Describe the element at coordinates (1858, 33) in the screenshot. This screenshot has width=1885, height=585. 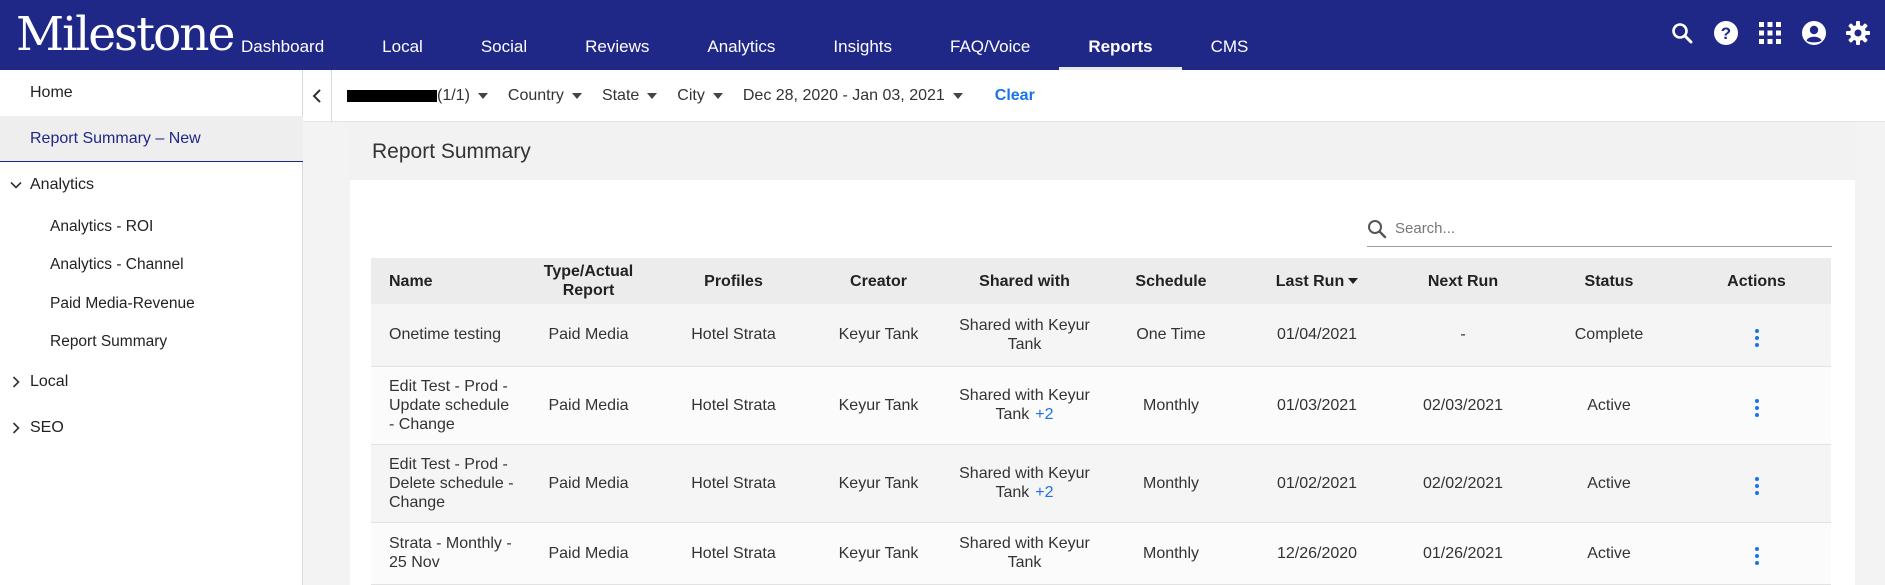
I see `settings-icon` at that location.